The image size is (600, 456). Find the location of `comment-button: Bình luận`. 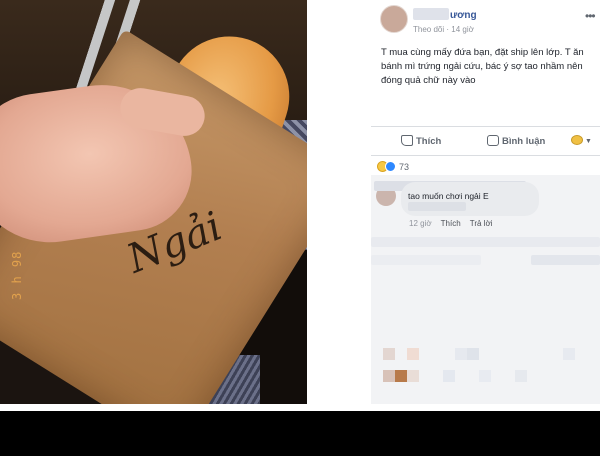

comment-button: Bình luận is located at coordinates (516, 141).